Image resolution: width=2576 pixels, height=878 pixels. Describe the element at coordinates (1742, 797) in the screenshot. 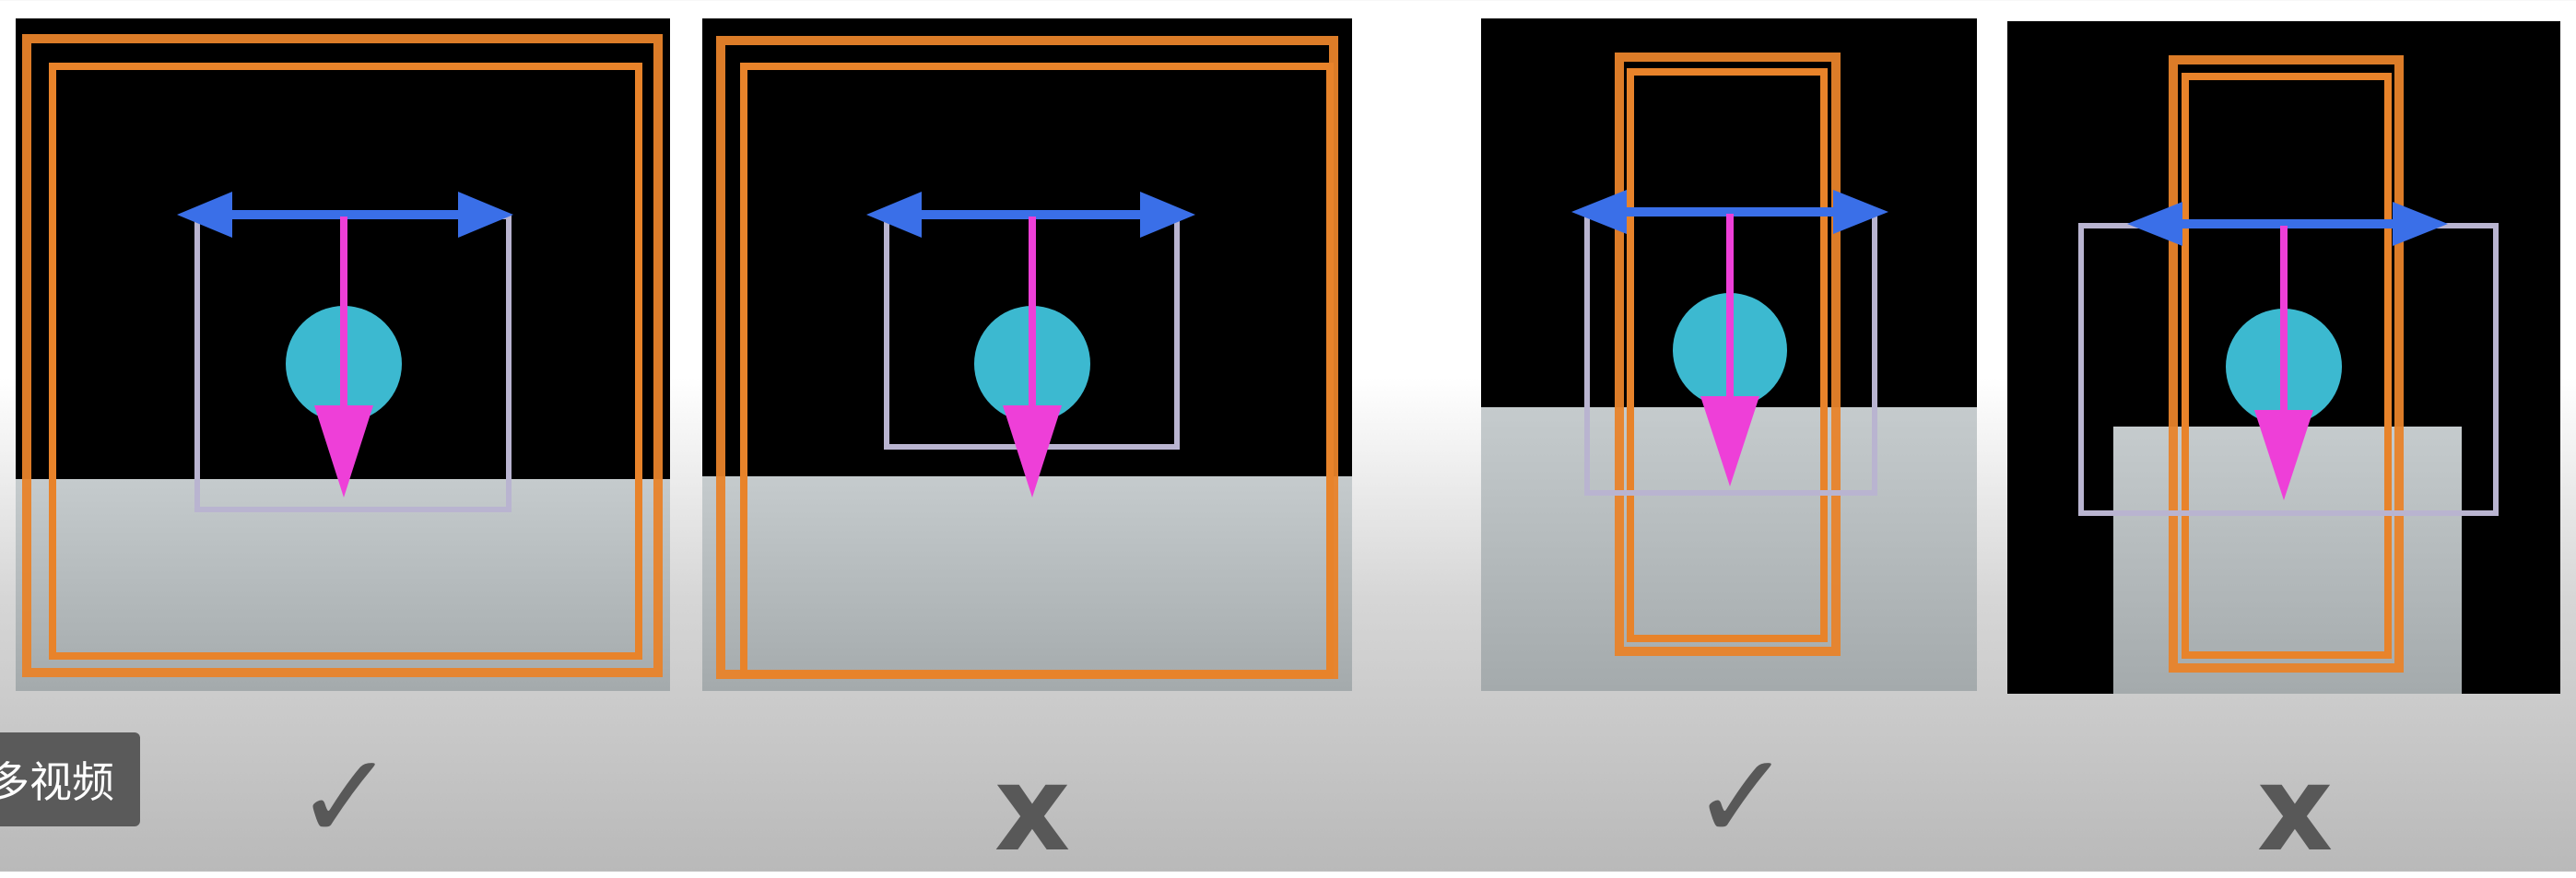

I see `verdict-mark-3: ✓` at that location.